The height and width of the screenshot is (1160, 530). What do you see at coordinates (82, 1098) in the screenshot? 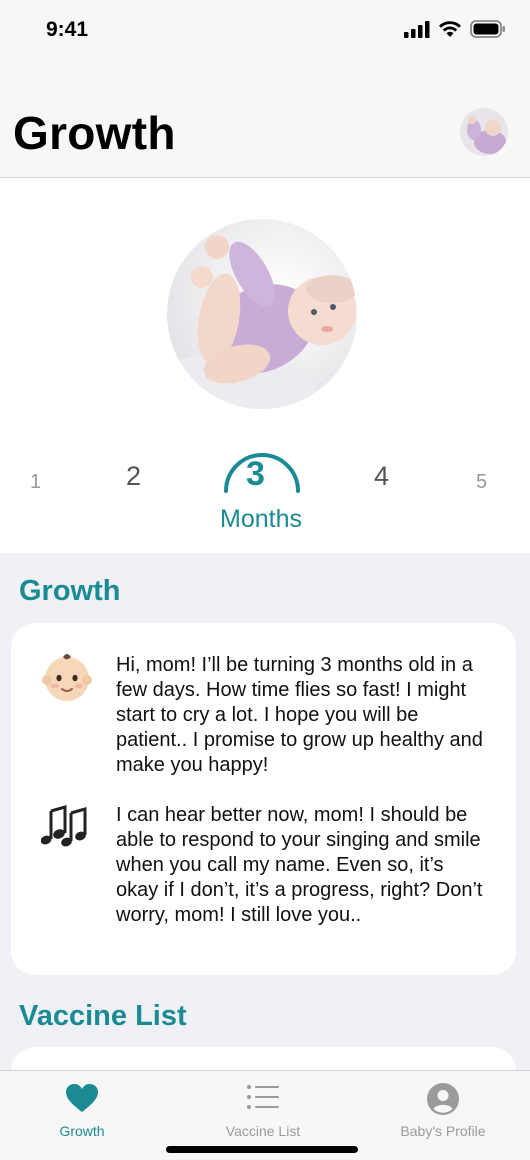
I see `heart-icon` at bounding box center [82, 1098].